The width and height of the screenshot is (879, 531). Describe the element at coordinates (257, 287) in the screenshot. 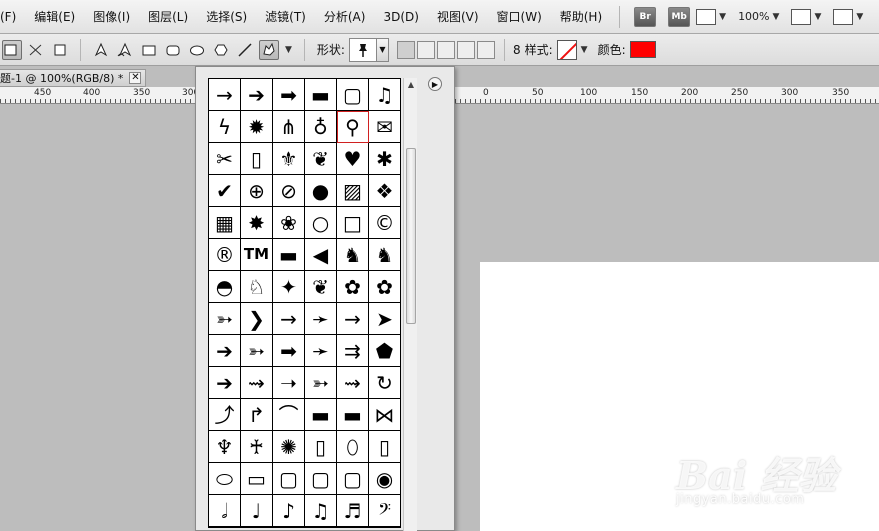

I see `shape-rabbit: ♘` at that location.